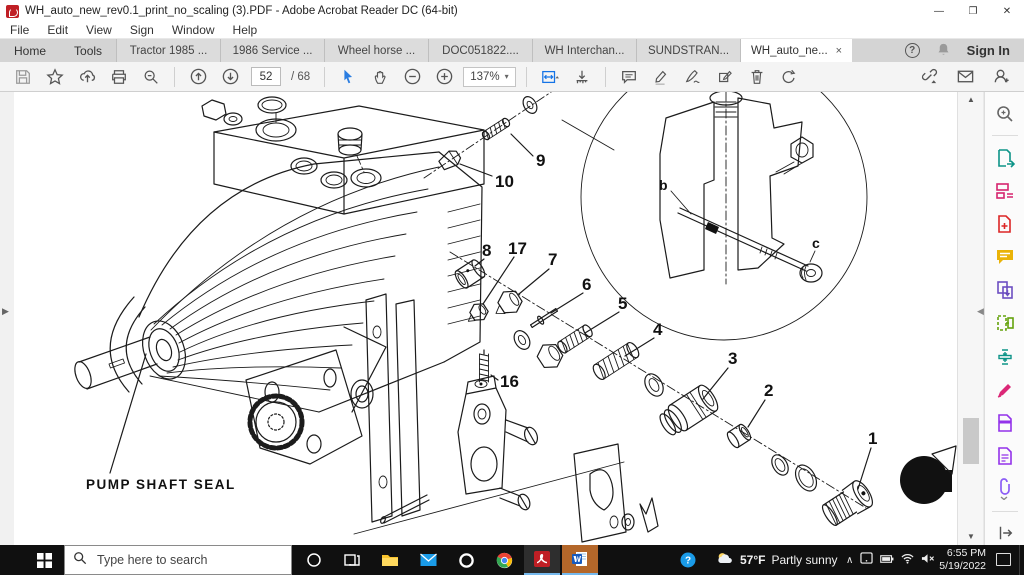 The width and height of the screenshot is (1024, 575). I want to click on minimize-button: —, so click(939, 11).